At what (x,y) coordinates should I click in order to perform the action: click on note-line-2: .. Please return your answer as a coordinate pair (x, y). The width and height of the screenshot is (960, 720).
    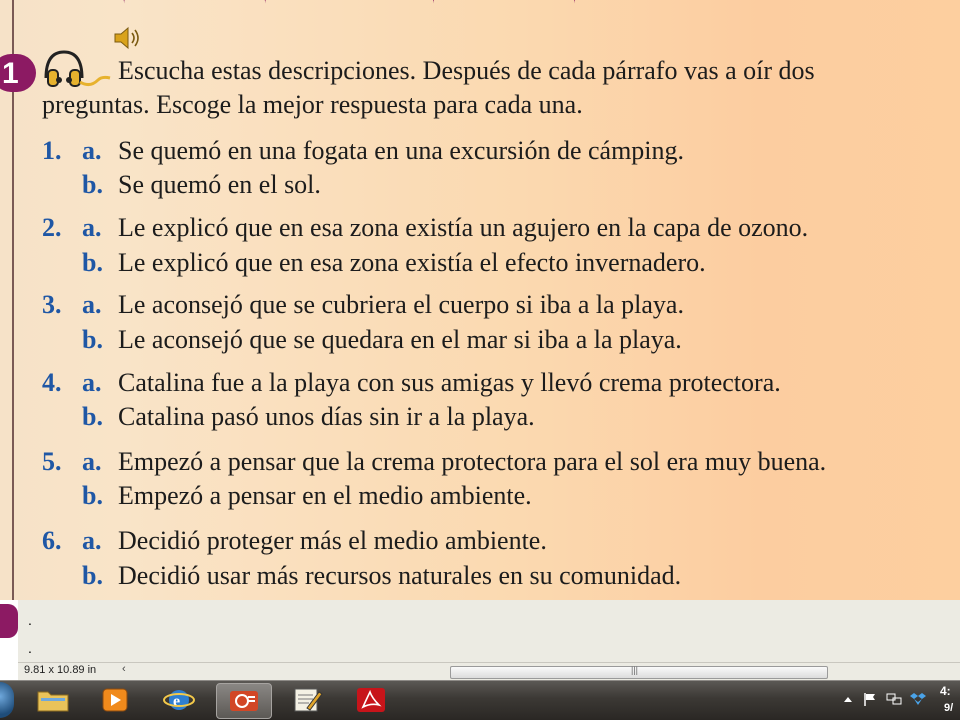
    Looking at the image, I should click on (30, 648).